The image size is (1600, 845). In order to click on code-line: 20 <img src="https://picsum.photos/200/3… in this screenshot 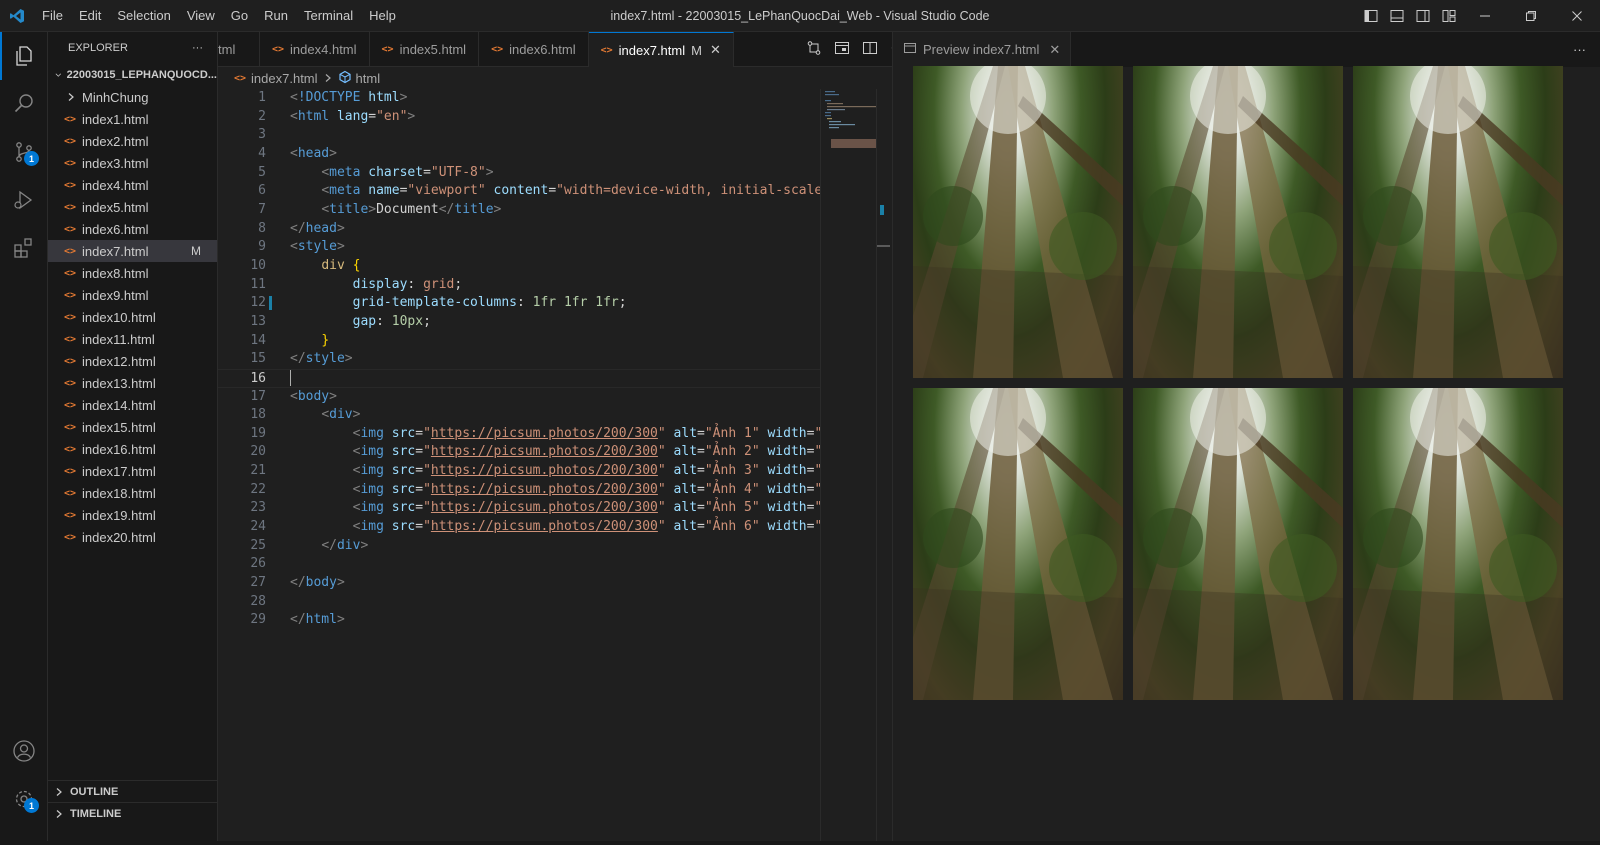, I will do `click(535, 452)`.